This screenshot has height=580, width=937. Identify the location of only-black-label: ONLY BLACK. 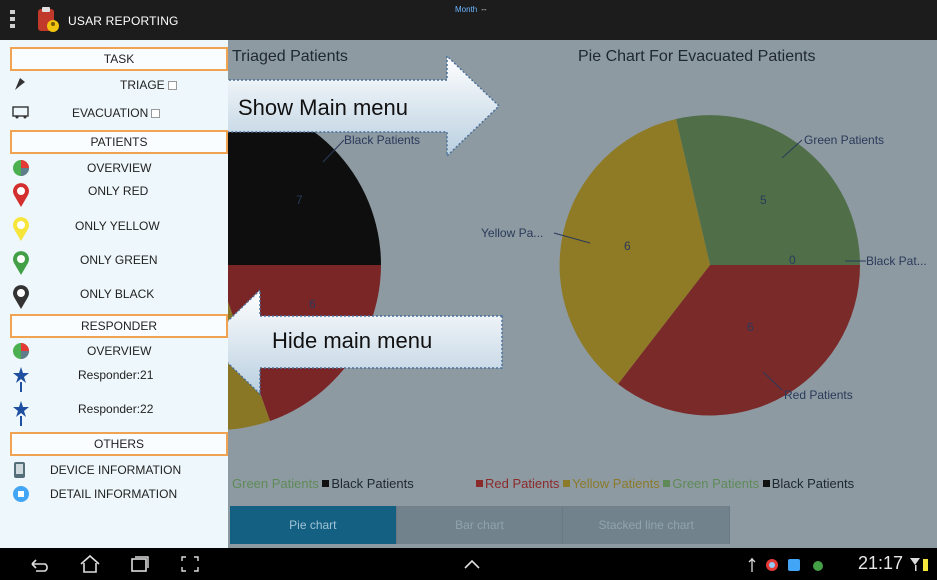
(117, 294).